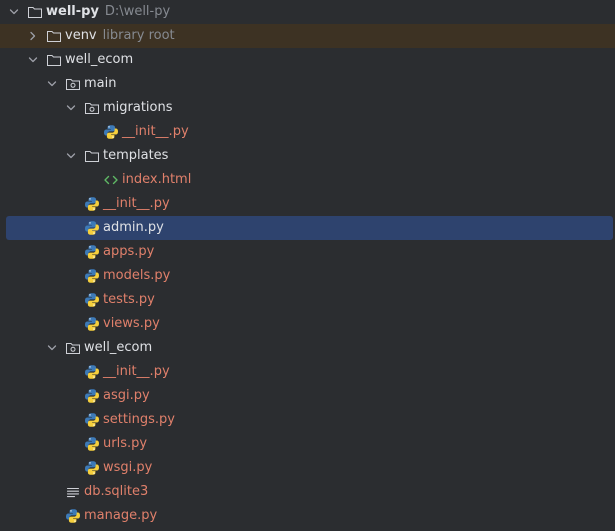 This screenshot has width=615, height=531. I want to click on tree-node-settings: settings.py, so click(307, 420).